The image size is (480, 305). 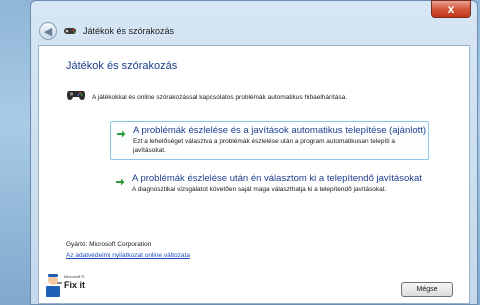 I want to click on fixit-brand-small: Microsoft ®, so click(x=74, y=276).